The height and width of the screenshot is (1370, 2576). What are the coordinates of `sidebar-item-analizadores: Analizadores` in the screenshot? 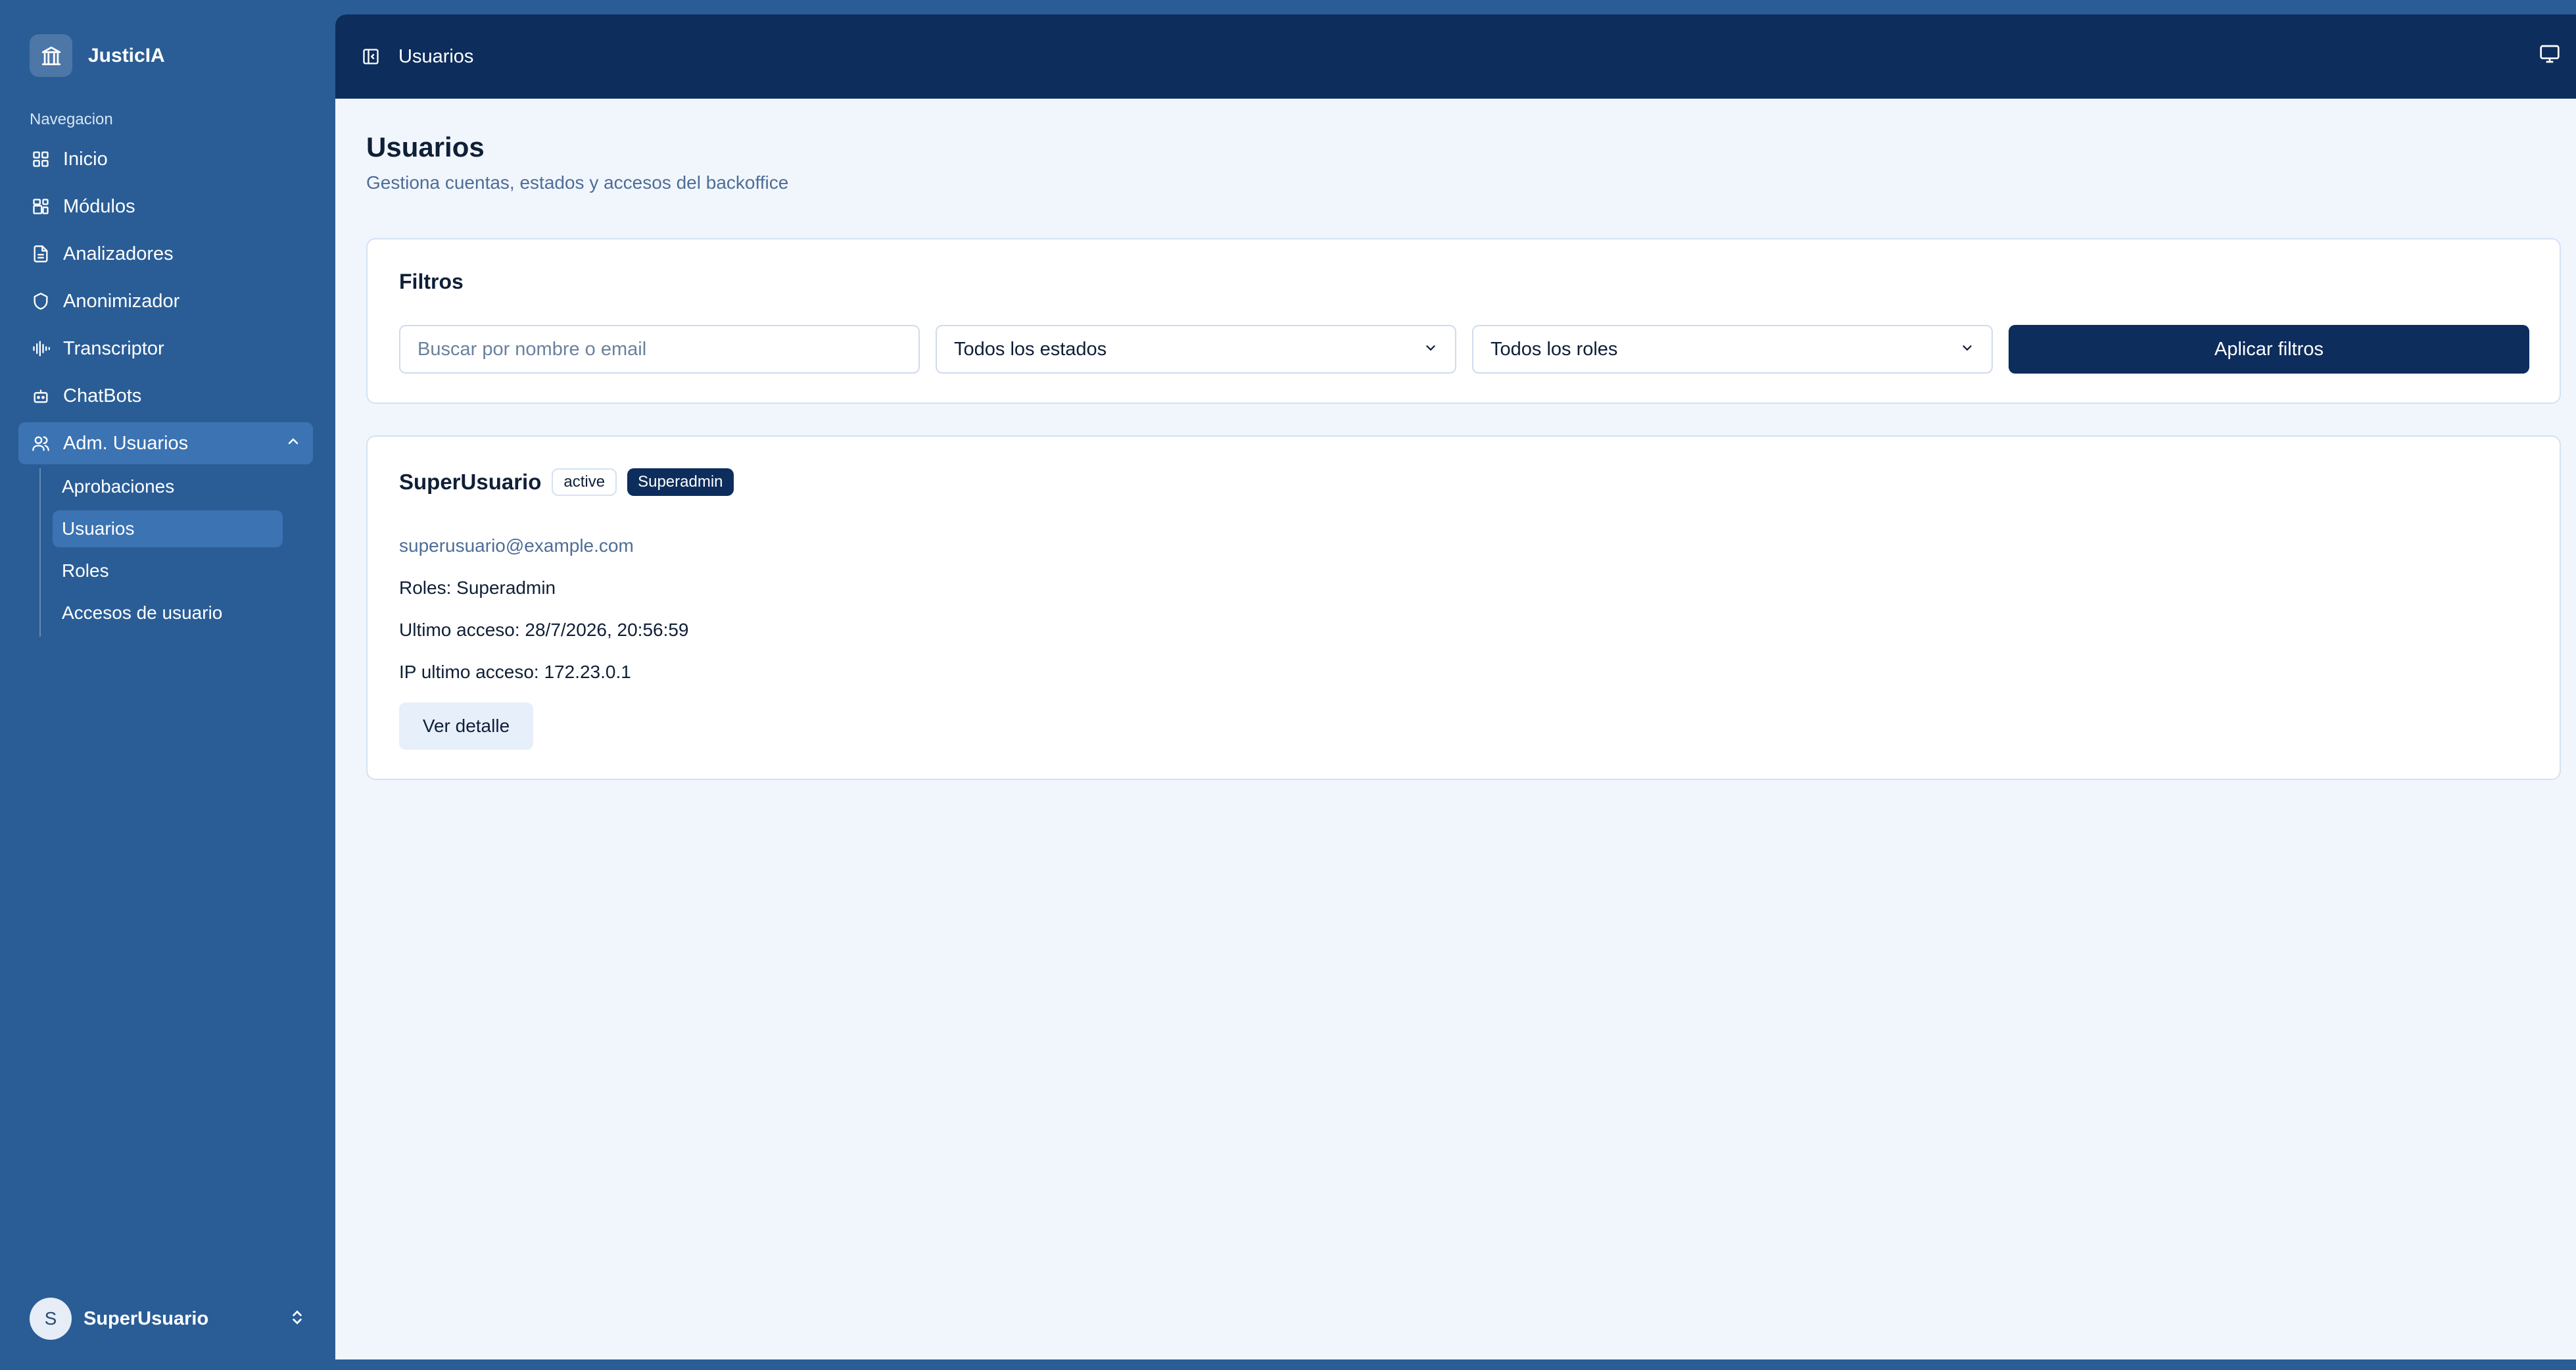 It's located at (166, 254).